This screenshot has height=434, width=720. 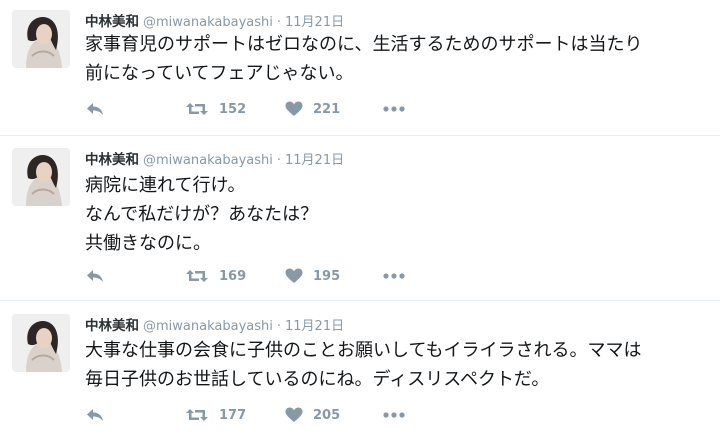 I want to click on tweet-text-line: 前になっていてフェアじゃない。, so click(x=219, y=73).